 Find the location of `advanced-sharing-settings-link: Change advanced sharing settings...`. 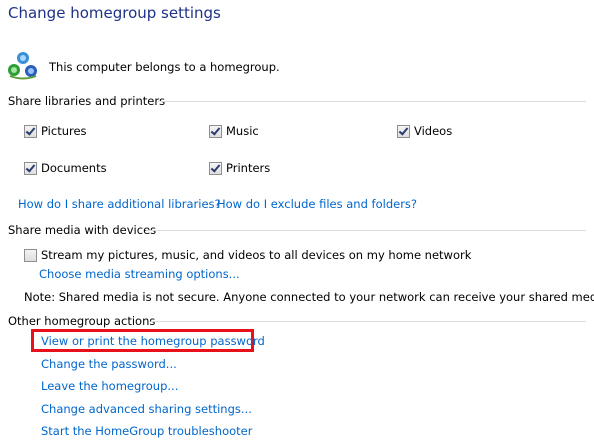

advanced-sharing-settings-link: Change advanced sharing settings... is located at coordinates (146, 409).